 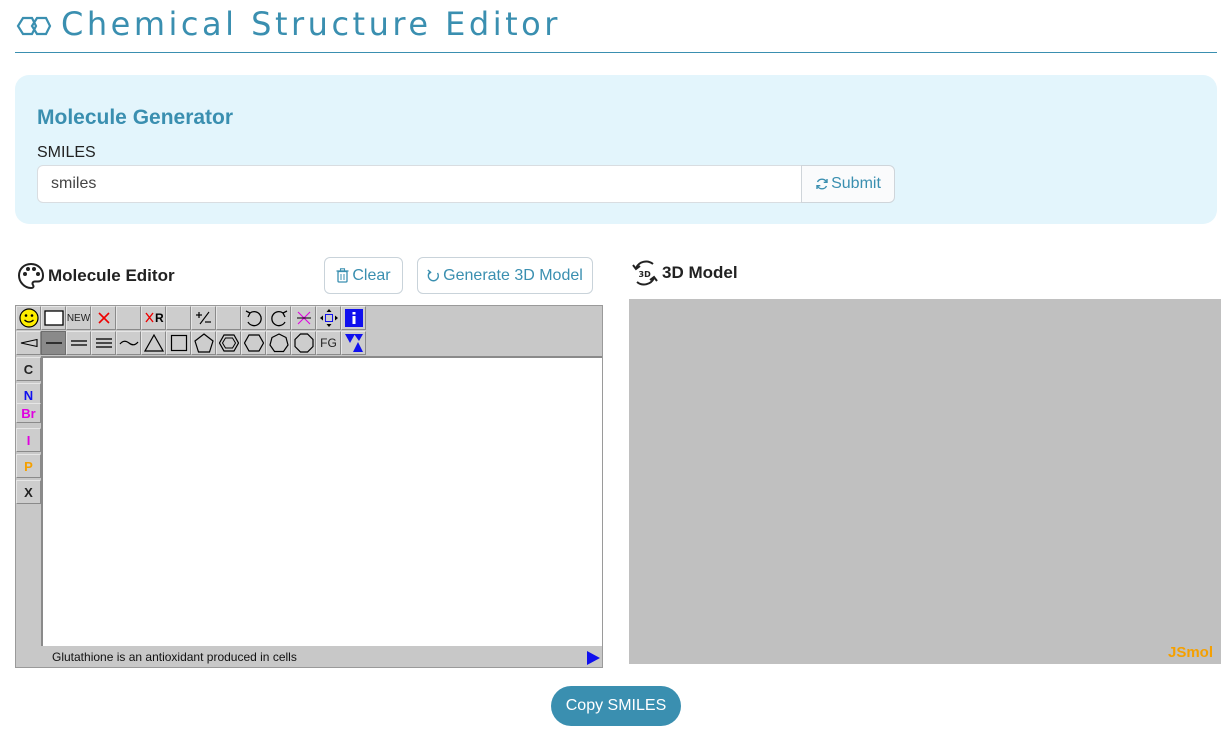 I want to click on hexagon-ring-icon, so click(x=253, y=343).